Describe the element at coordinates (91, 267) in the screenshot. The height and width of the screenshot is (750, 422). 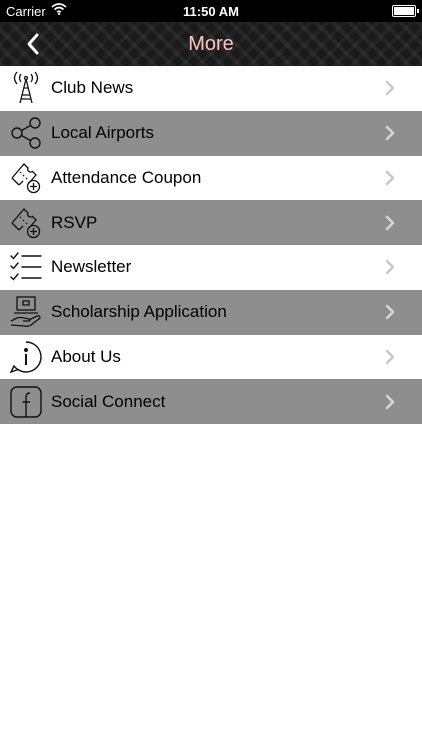
I see `menu-item-label: Newsletter` at that location.